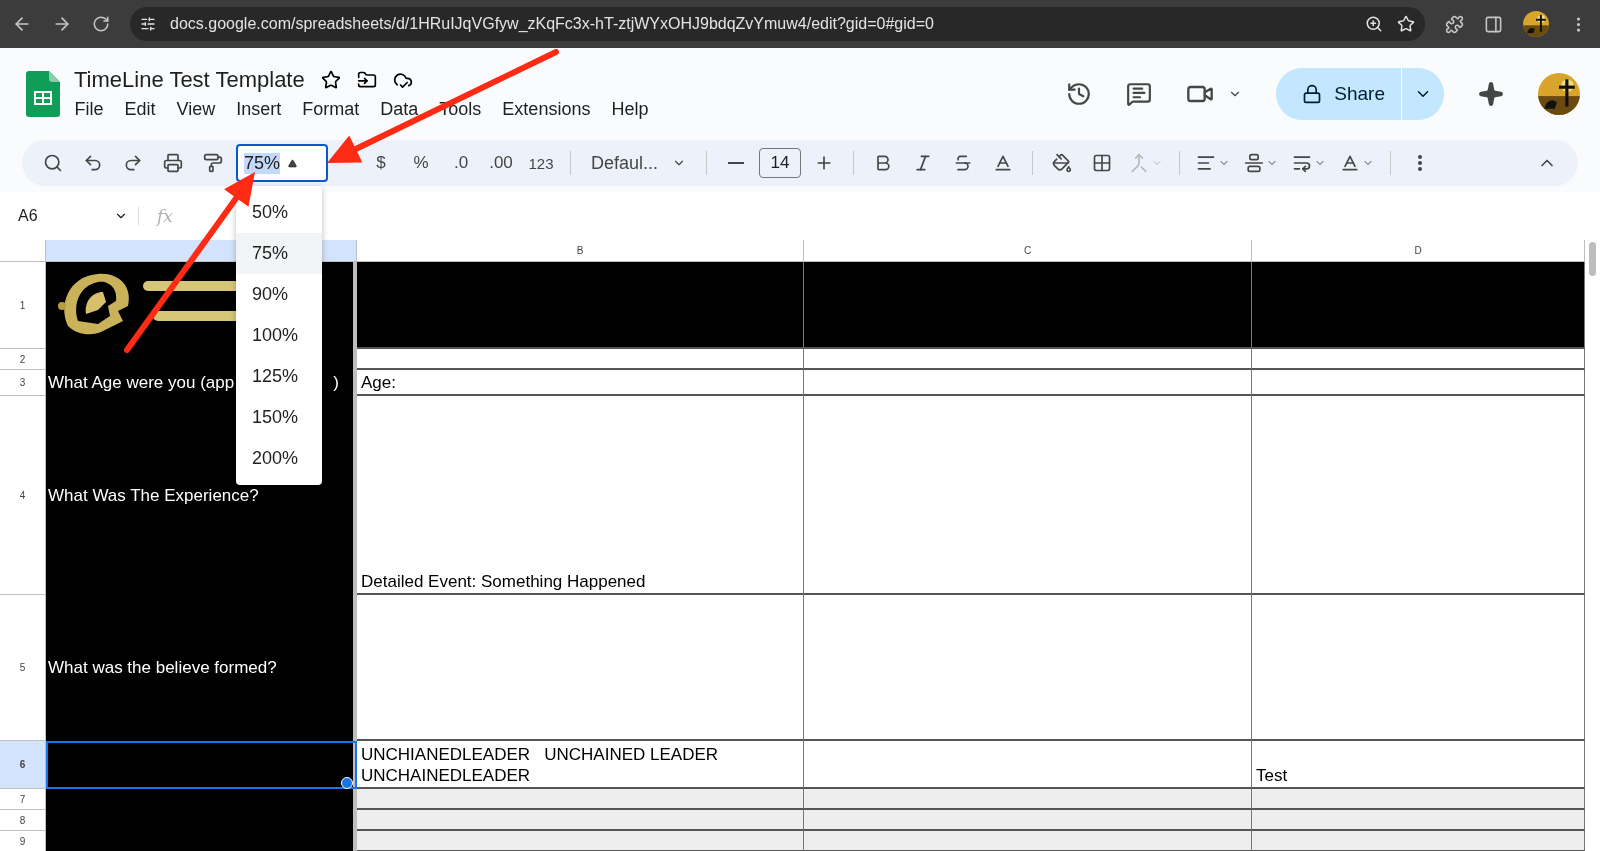 The image size is (1600, 851). I want to click on format-button: 123, so click(541, 163).